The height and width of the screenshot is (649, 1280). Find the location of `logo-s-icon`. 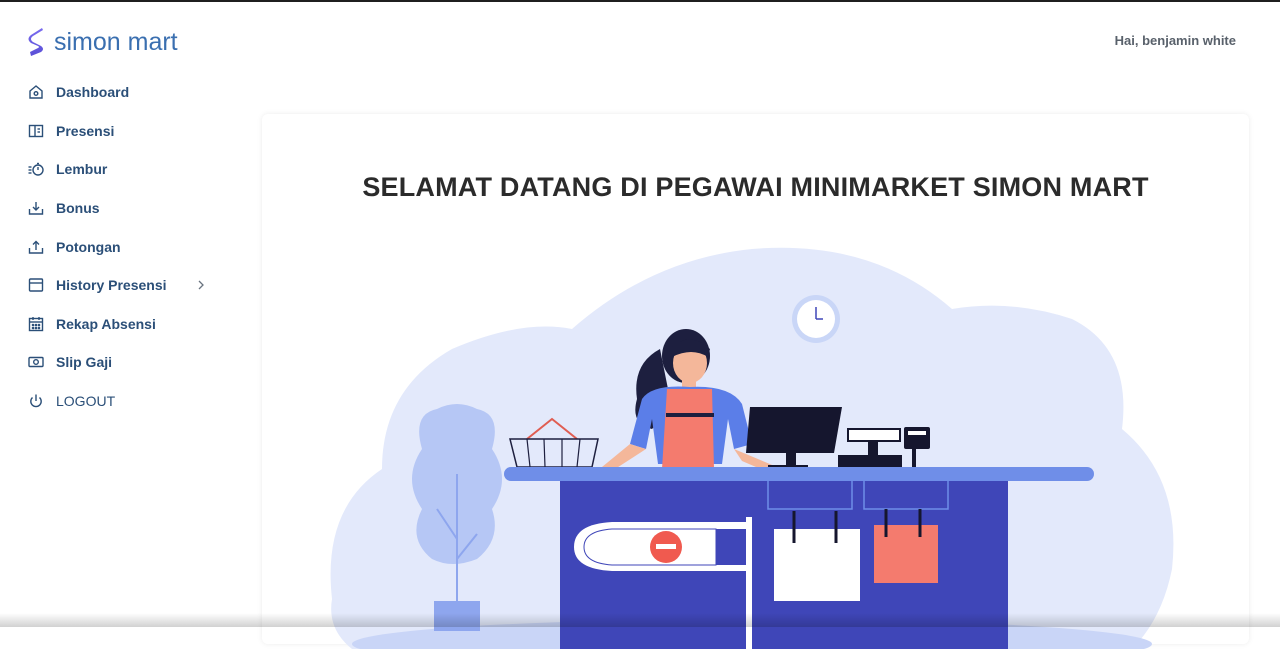

logo-s-icon is located at coordinates (35, 42).